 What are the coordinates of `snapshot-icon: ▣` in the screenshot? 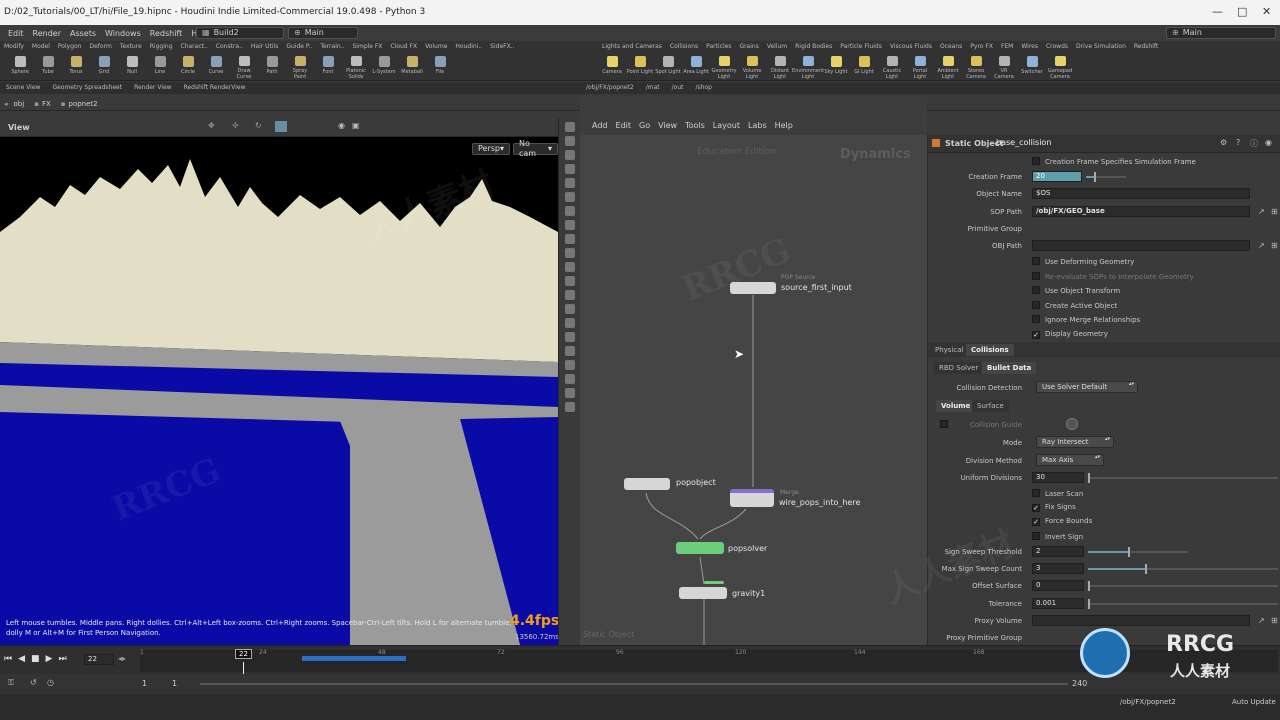 It's located at (356, 125).